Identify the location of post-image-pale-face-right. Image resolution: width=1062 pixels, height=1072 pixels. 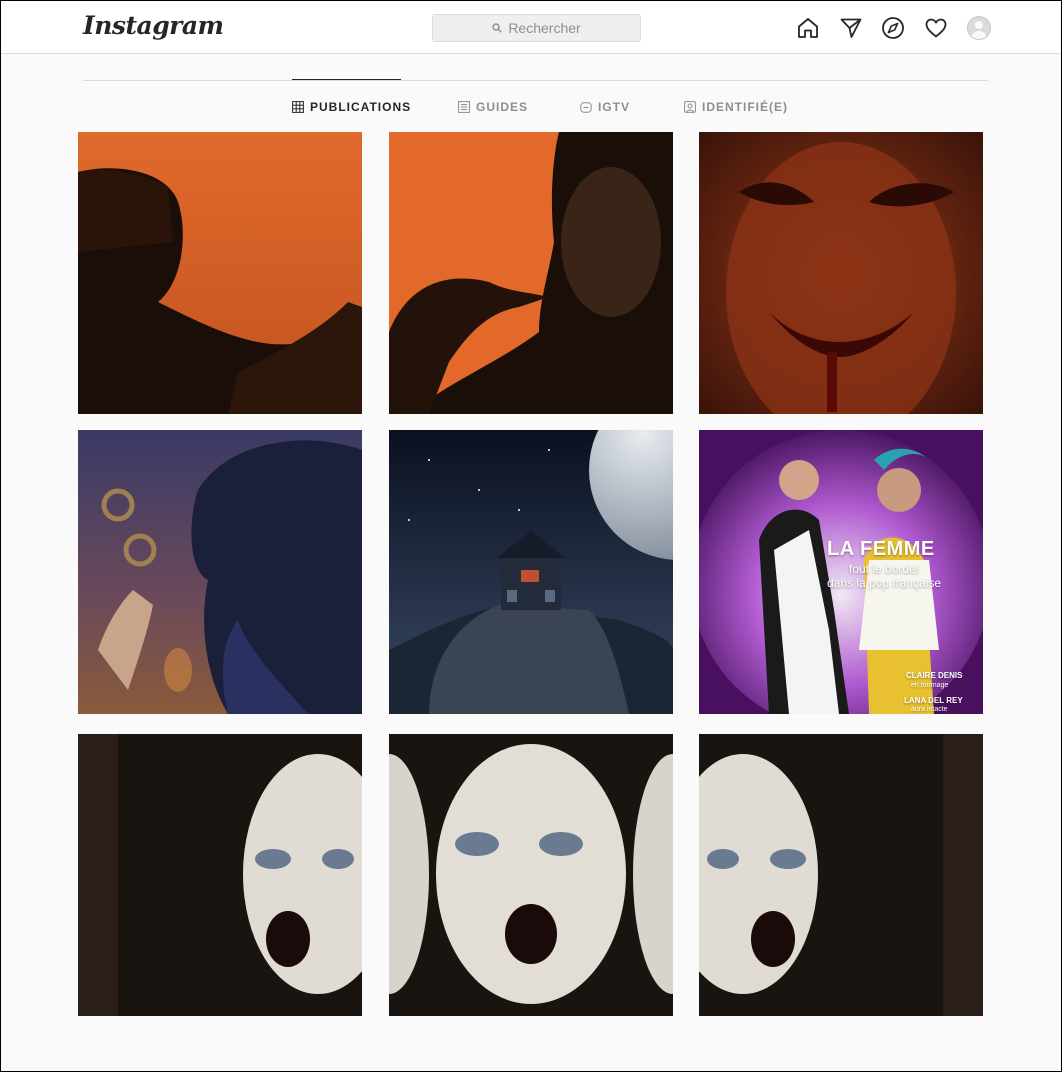
(841, 875).